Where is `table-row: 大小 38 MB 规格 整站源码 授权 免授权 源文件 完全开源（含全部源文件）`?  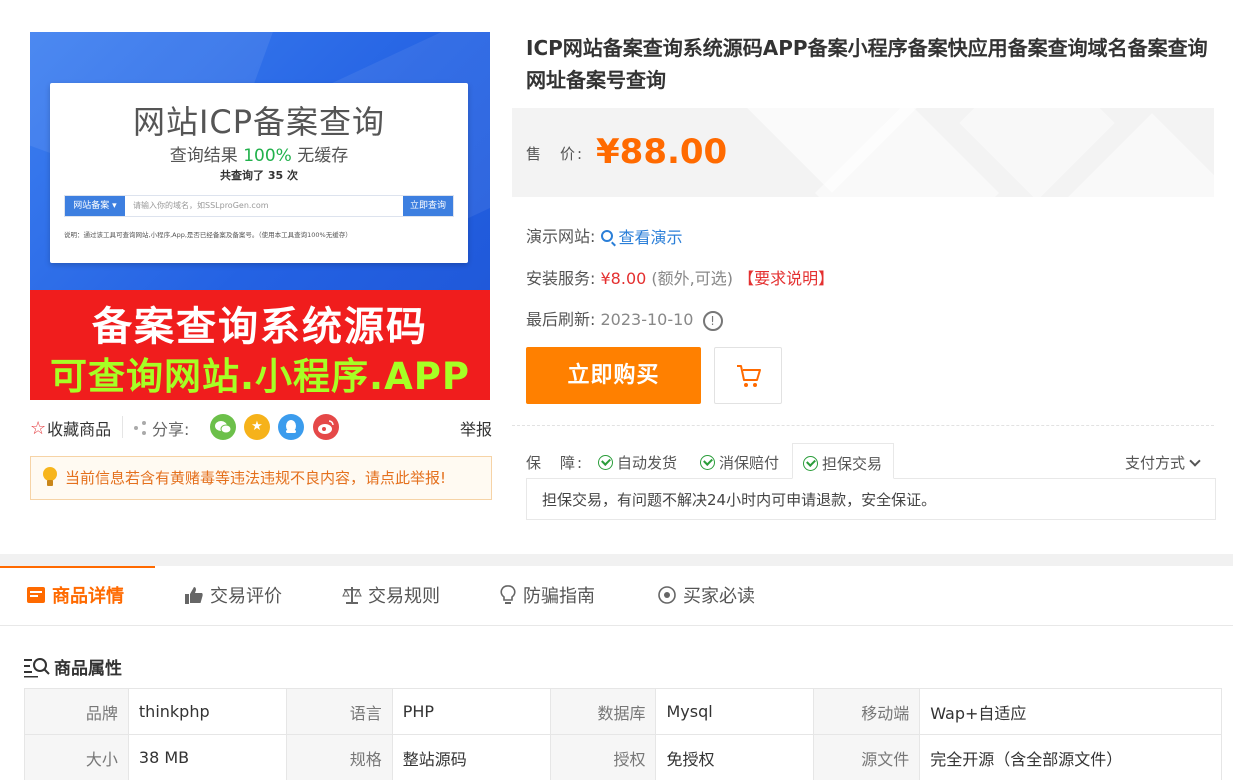
table-row: 大小 38 MB 规格 整站源码 授权 免授权 源文件 完全开源（含全部源文件） is located at coordinates (623, 757).